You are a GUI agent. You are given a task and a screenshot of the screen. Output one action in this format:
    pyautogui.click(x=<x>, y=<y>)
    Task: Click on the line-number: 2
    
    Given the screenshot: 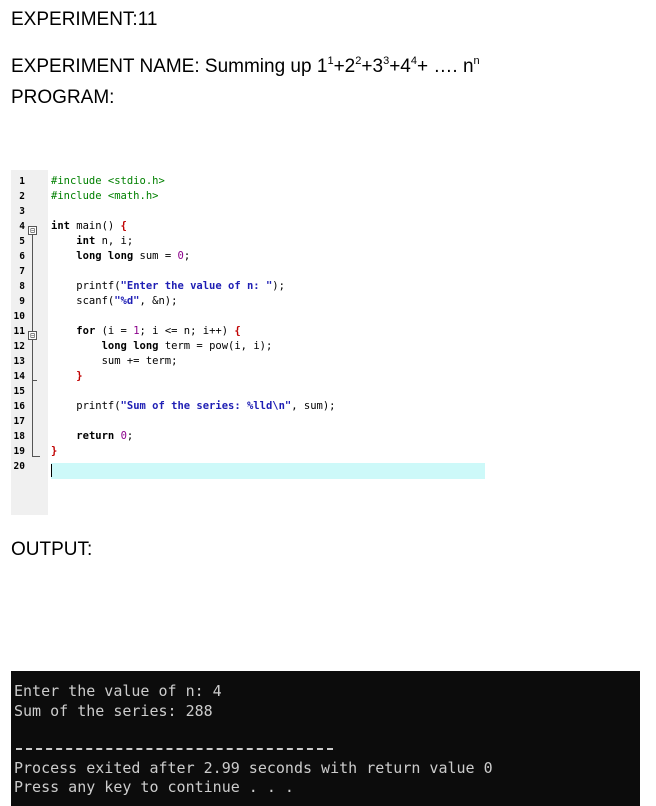 What is the action you would take?
    pyautogui.click(x=22, y=196)
    